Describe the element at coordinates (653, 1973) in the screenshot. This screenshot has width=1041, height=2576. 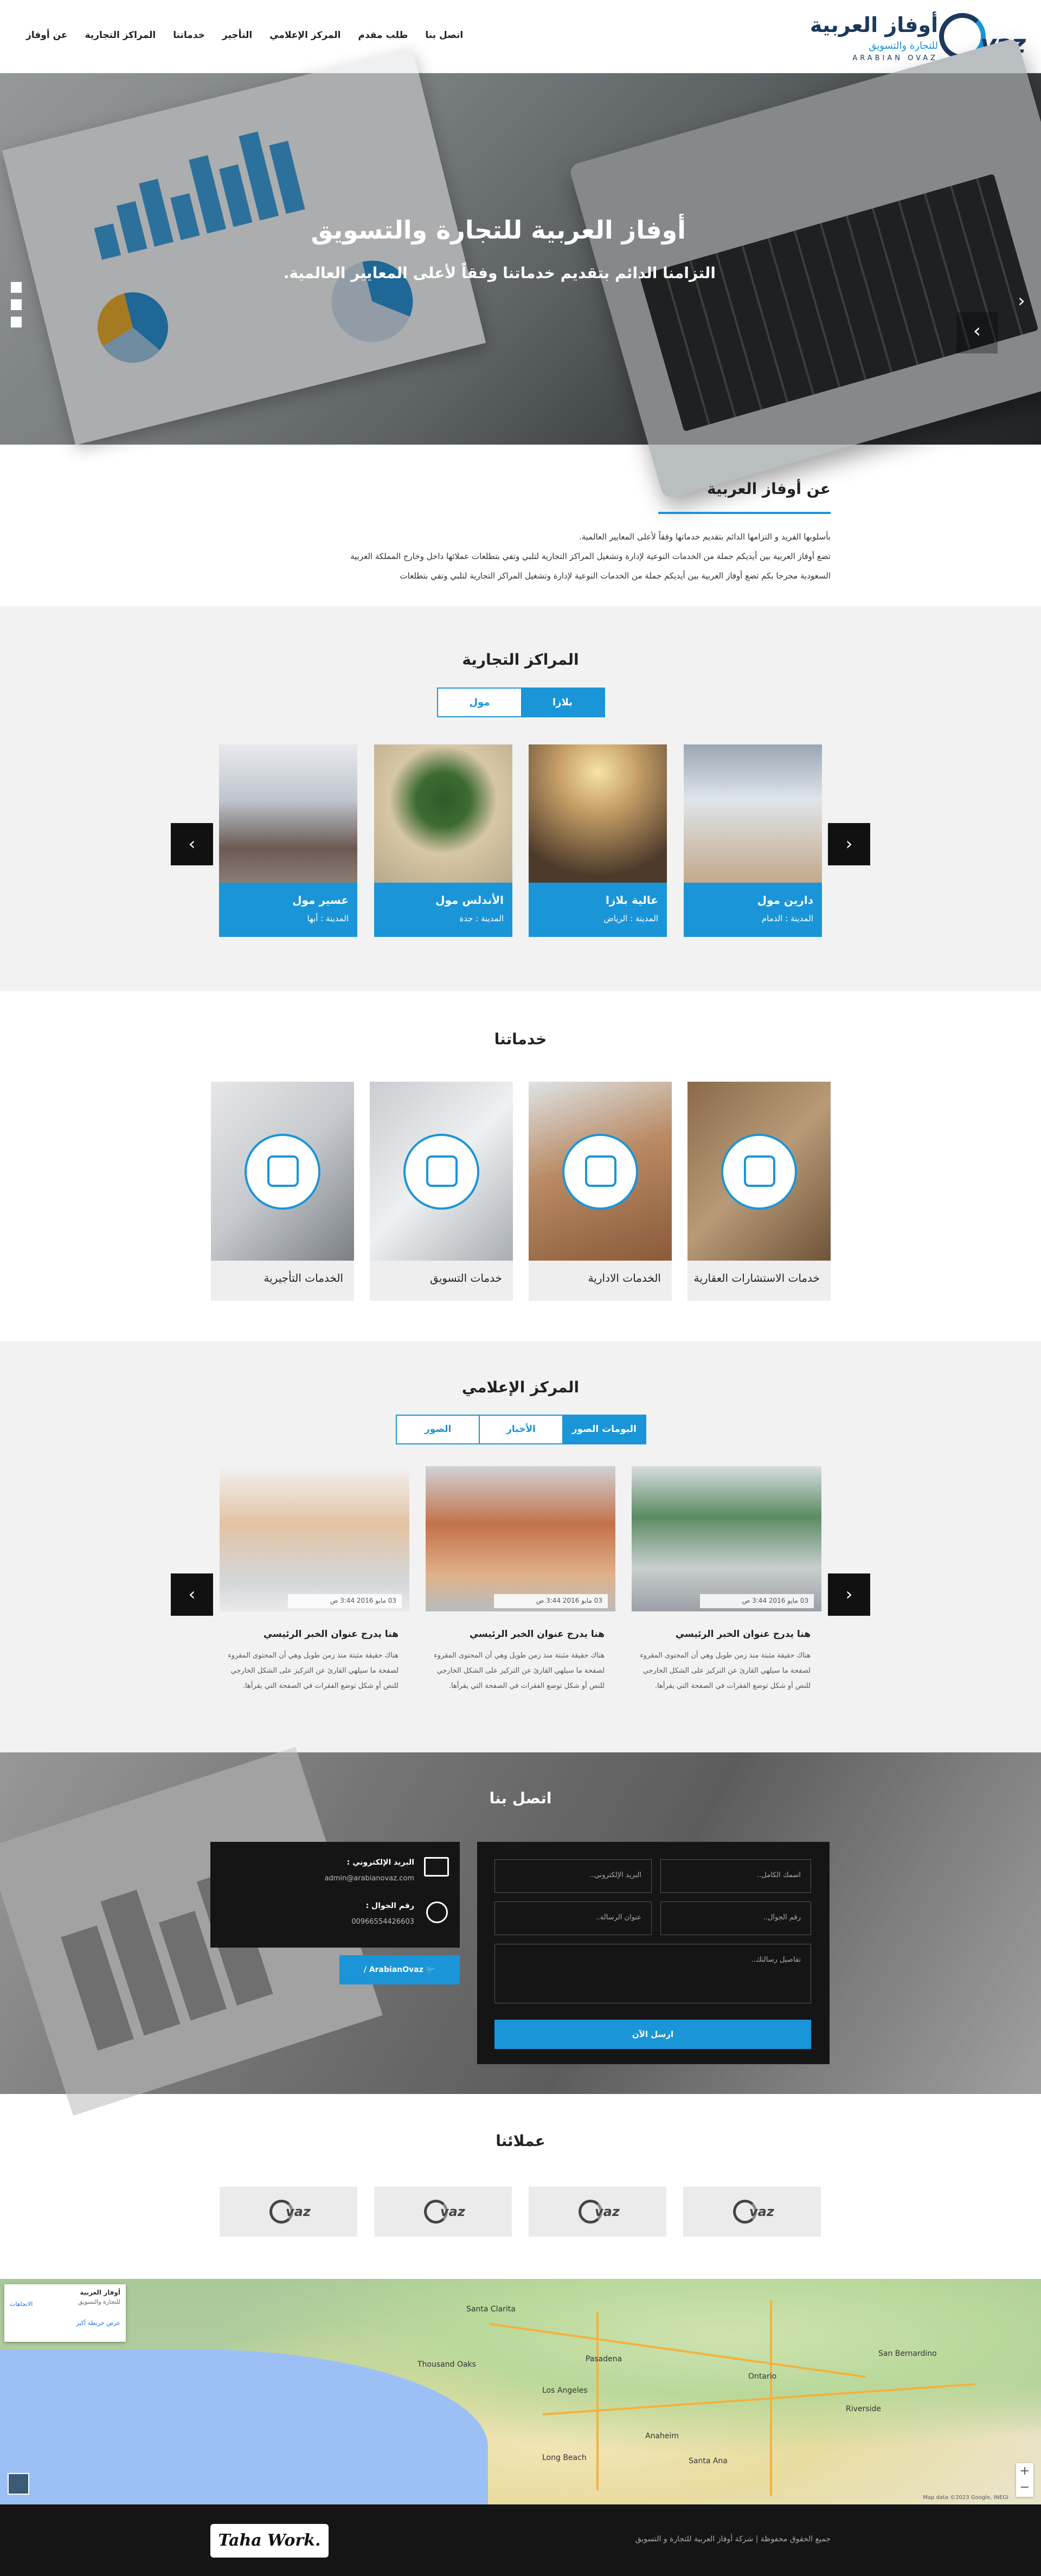
I see `message-field: تفاصيل رسالتك..` at that location.